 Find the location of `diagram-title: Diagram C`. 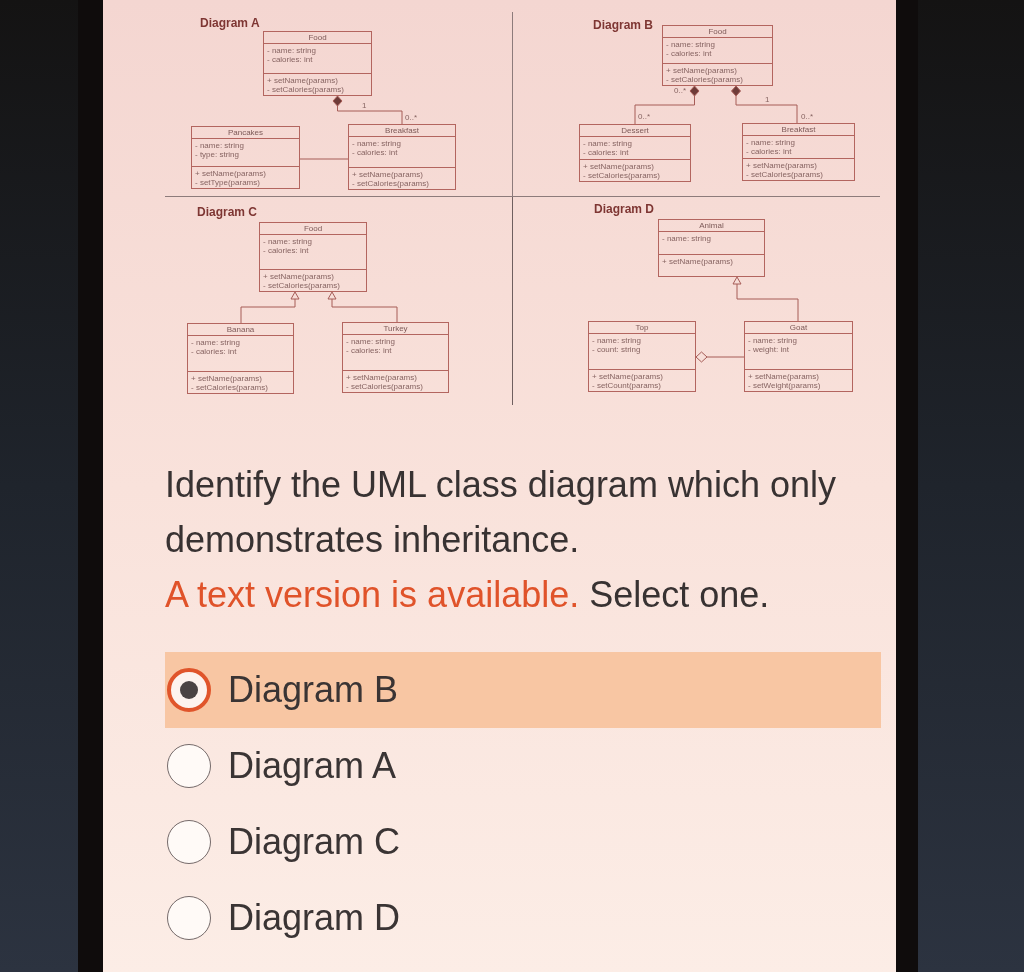

diagram-title: Diagram C is located at coordinates (227, 212).